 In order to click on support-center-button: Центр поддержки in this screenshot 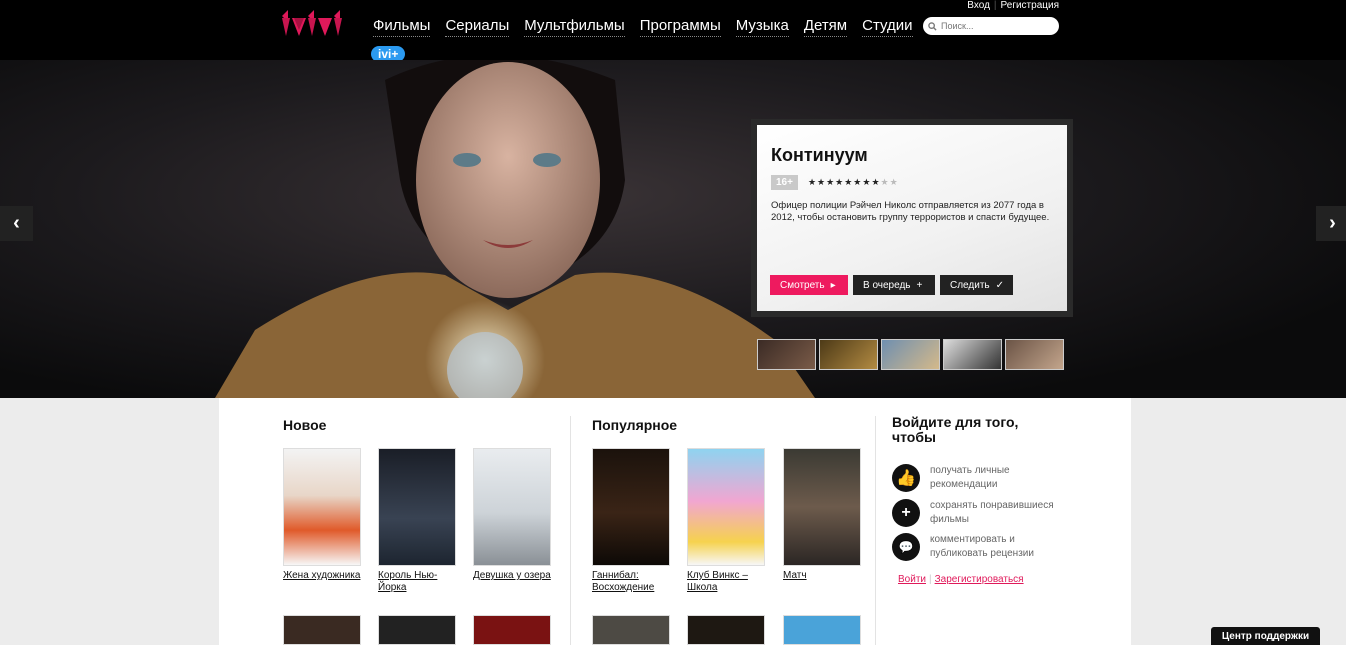, I will do `click(1265, 636)`.